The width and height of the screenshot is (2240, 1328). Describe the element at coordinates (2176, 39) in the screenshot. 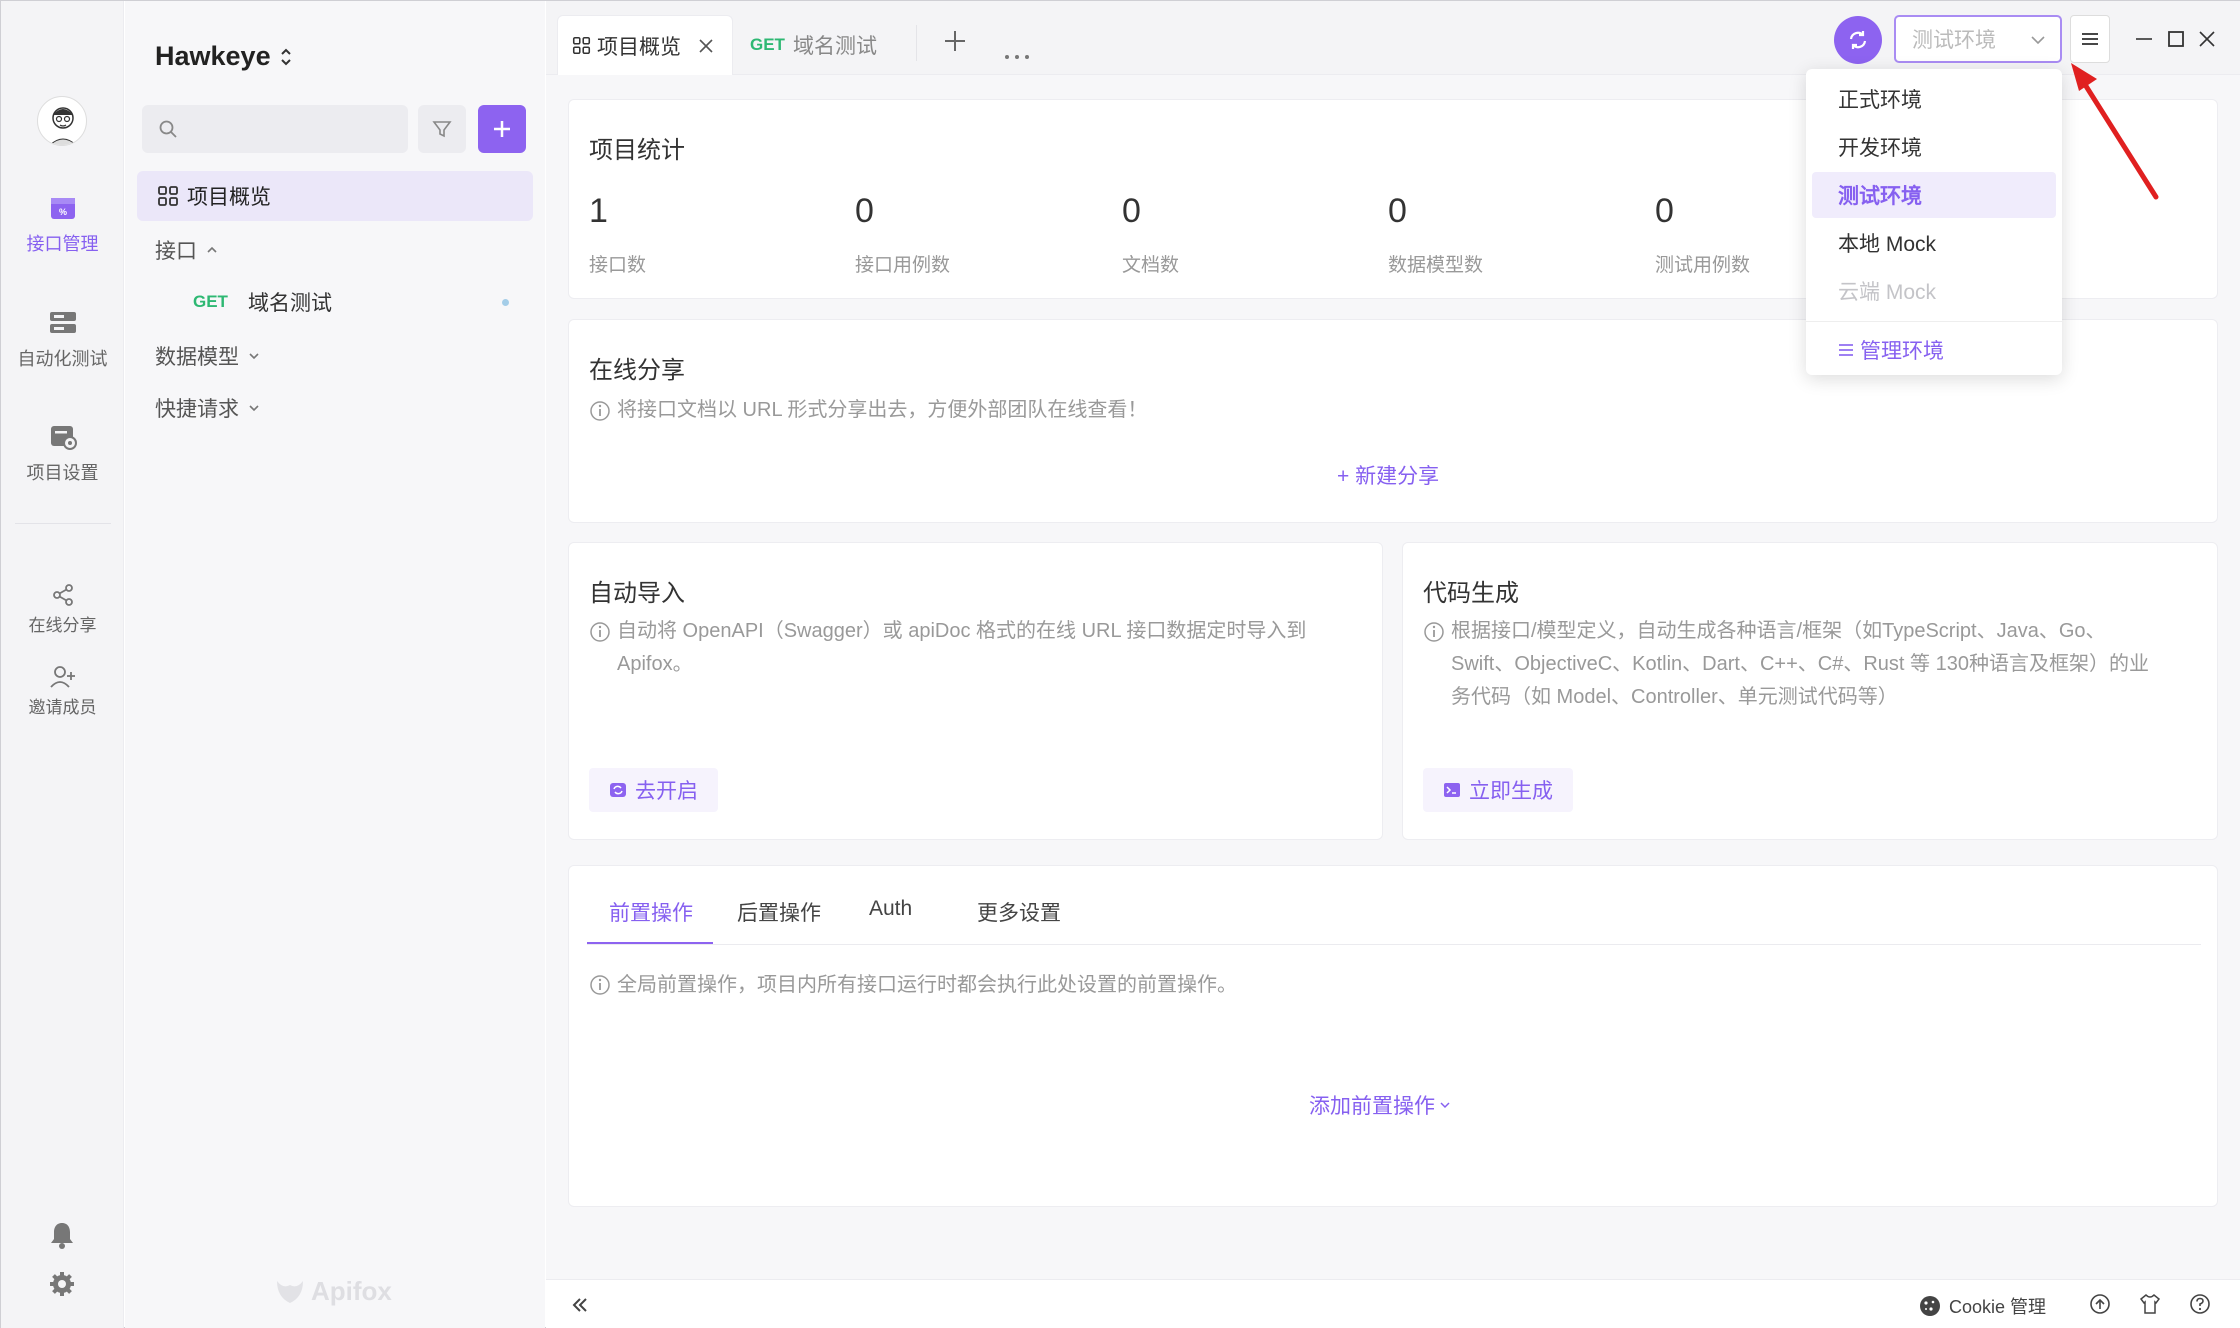

I see `maximize-icon` at that location.